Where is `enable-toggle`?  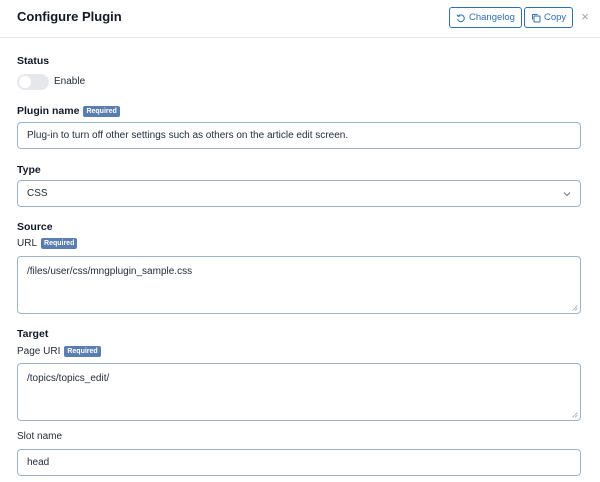 enable-toggle is located at coordinates (33, 82).